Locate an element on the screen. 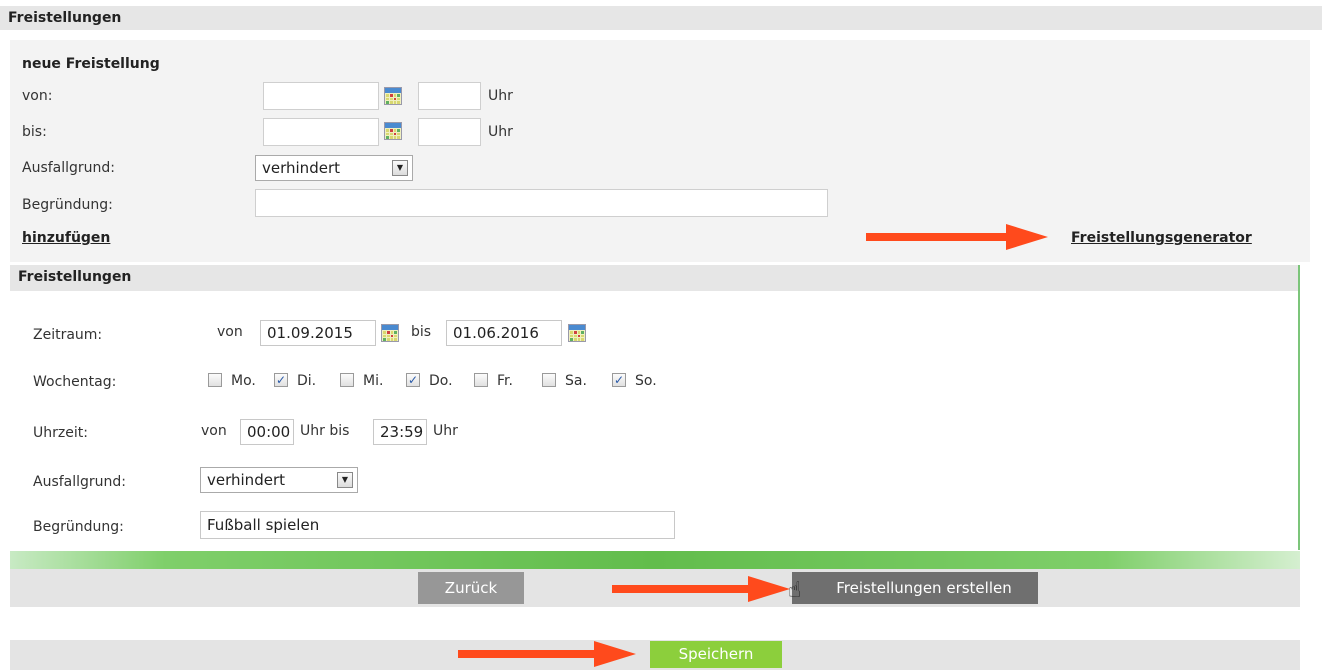  page-title: Freistellungen is located at coordinates (65, 18).